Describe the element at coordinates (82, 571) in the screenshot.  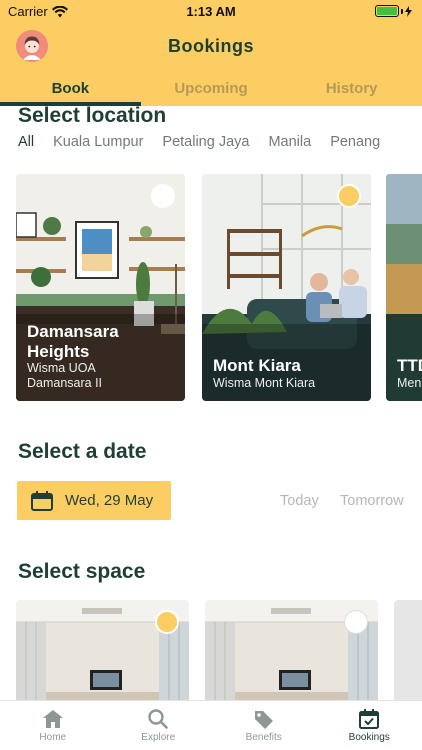
I see `select-space-heading: Select space` at that location.